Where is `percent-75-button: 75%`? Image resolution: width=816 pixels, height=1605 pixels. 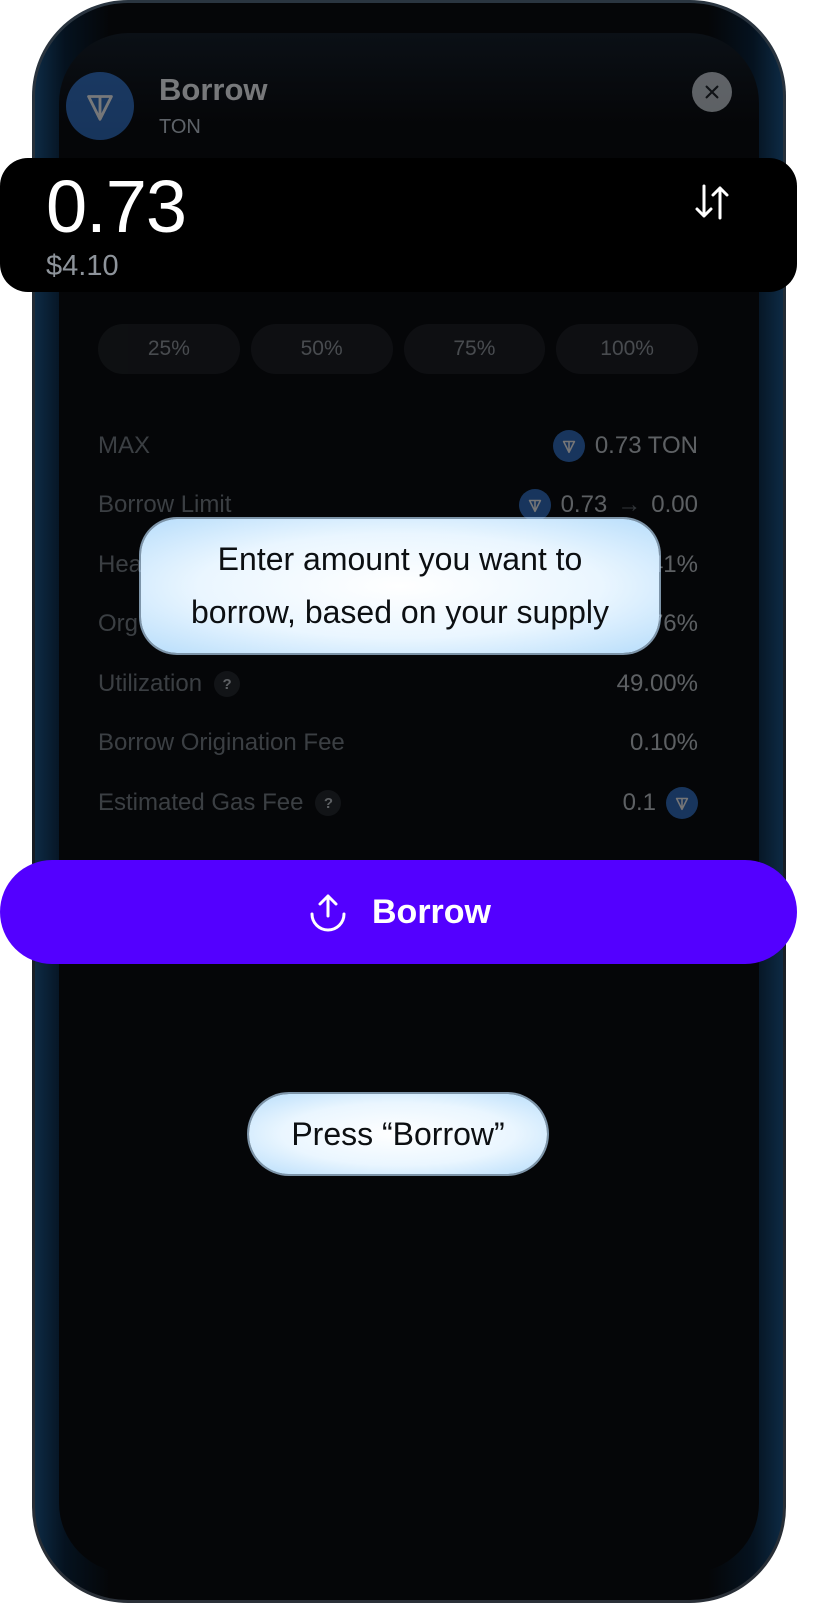 percent-75-button: 75% is located at coordinates (474, 349).